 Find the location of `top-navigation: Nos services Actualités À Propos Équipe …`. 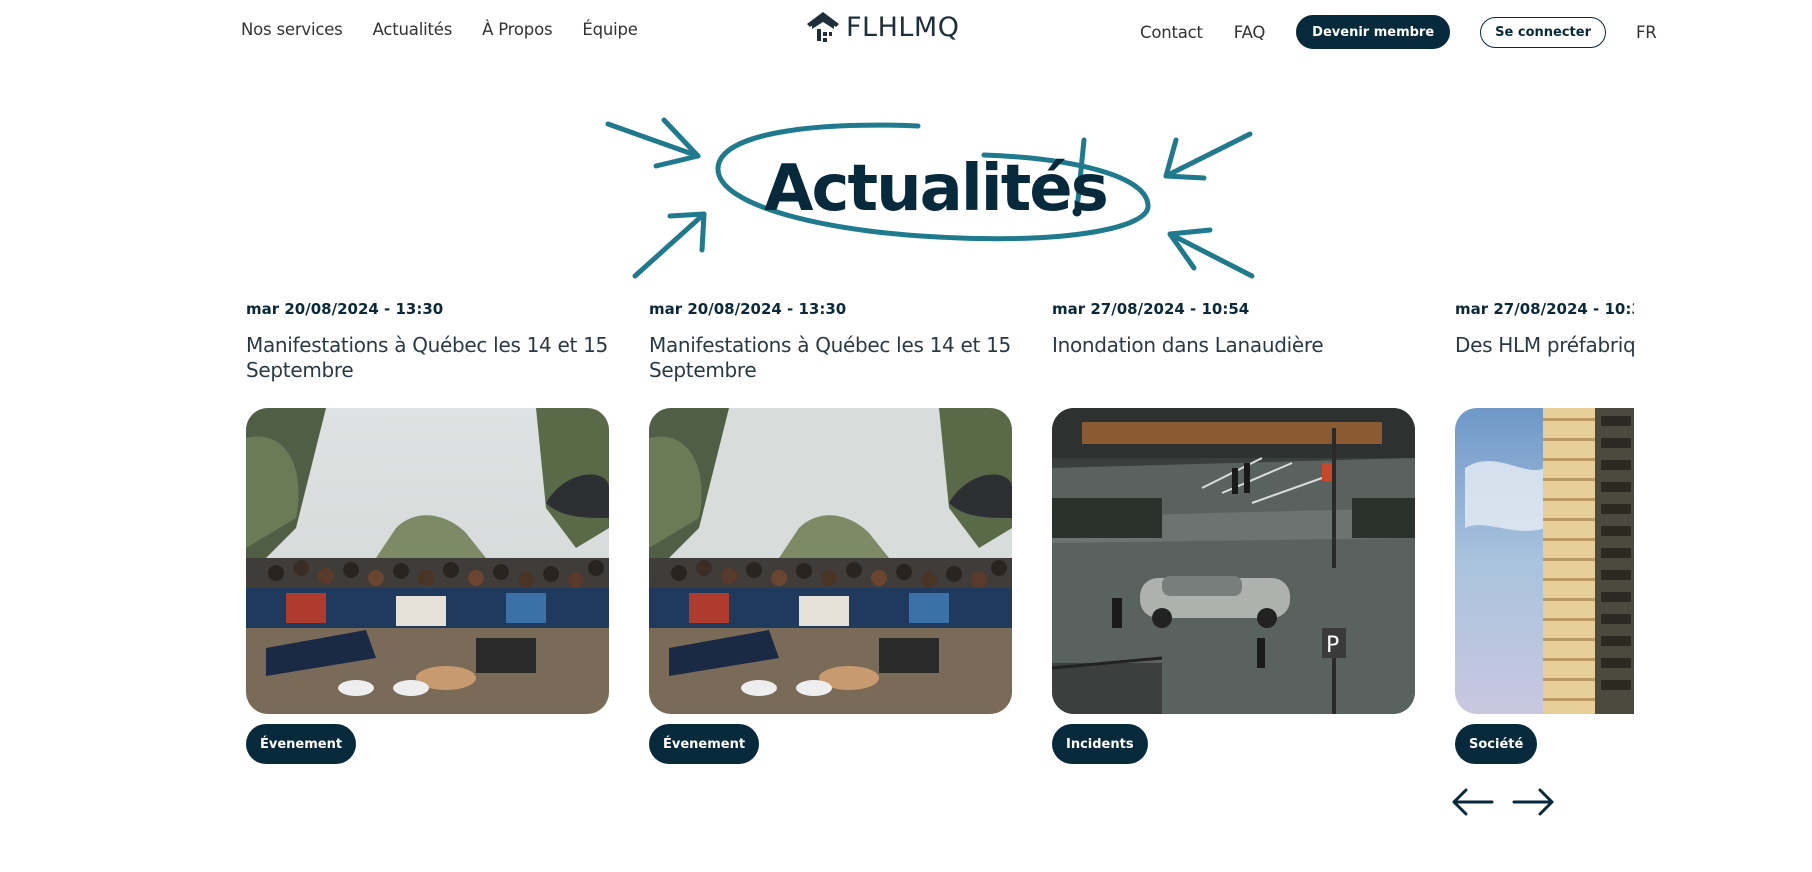

top-navigation: Nos services Actualités À Propos Équipe … is located at coordinates (906, 31).